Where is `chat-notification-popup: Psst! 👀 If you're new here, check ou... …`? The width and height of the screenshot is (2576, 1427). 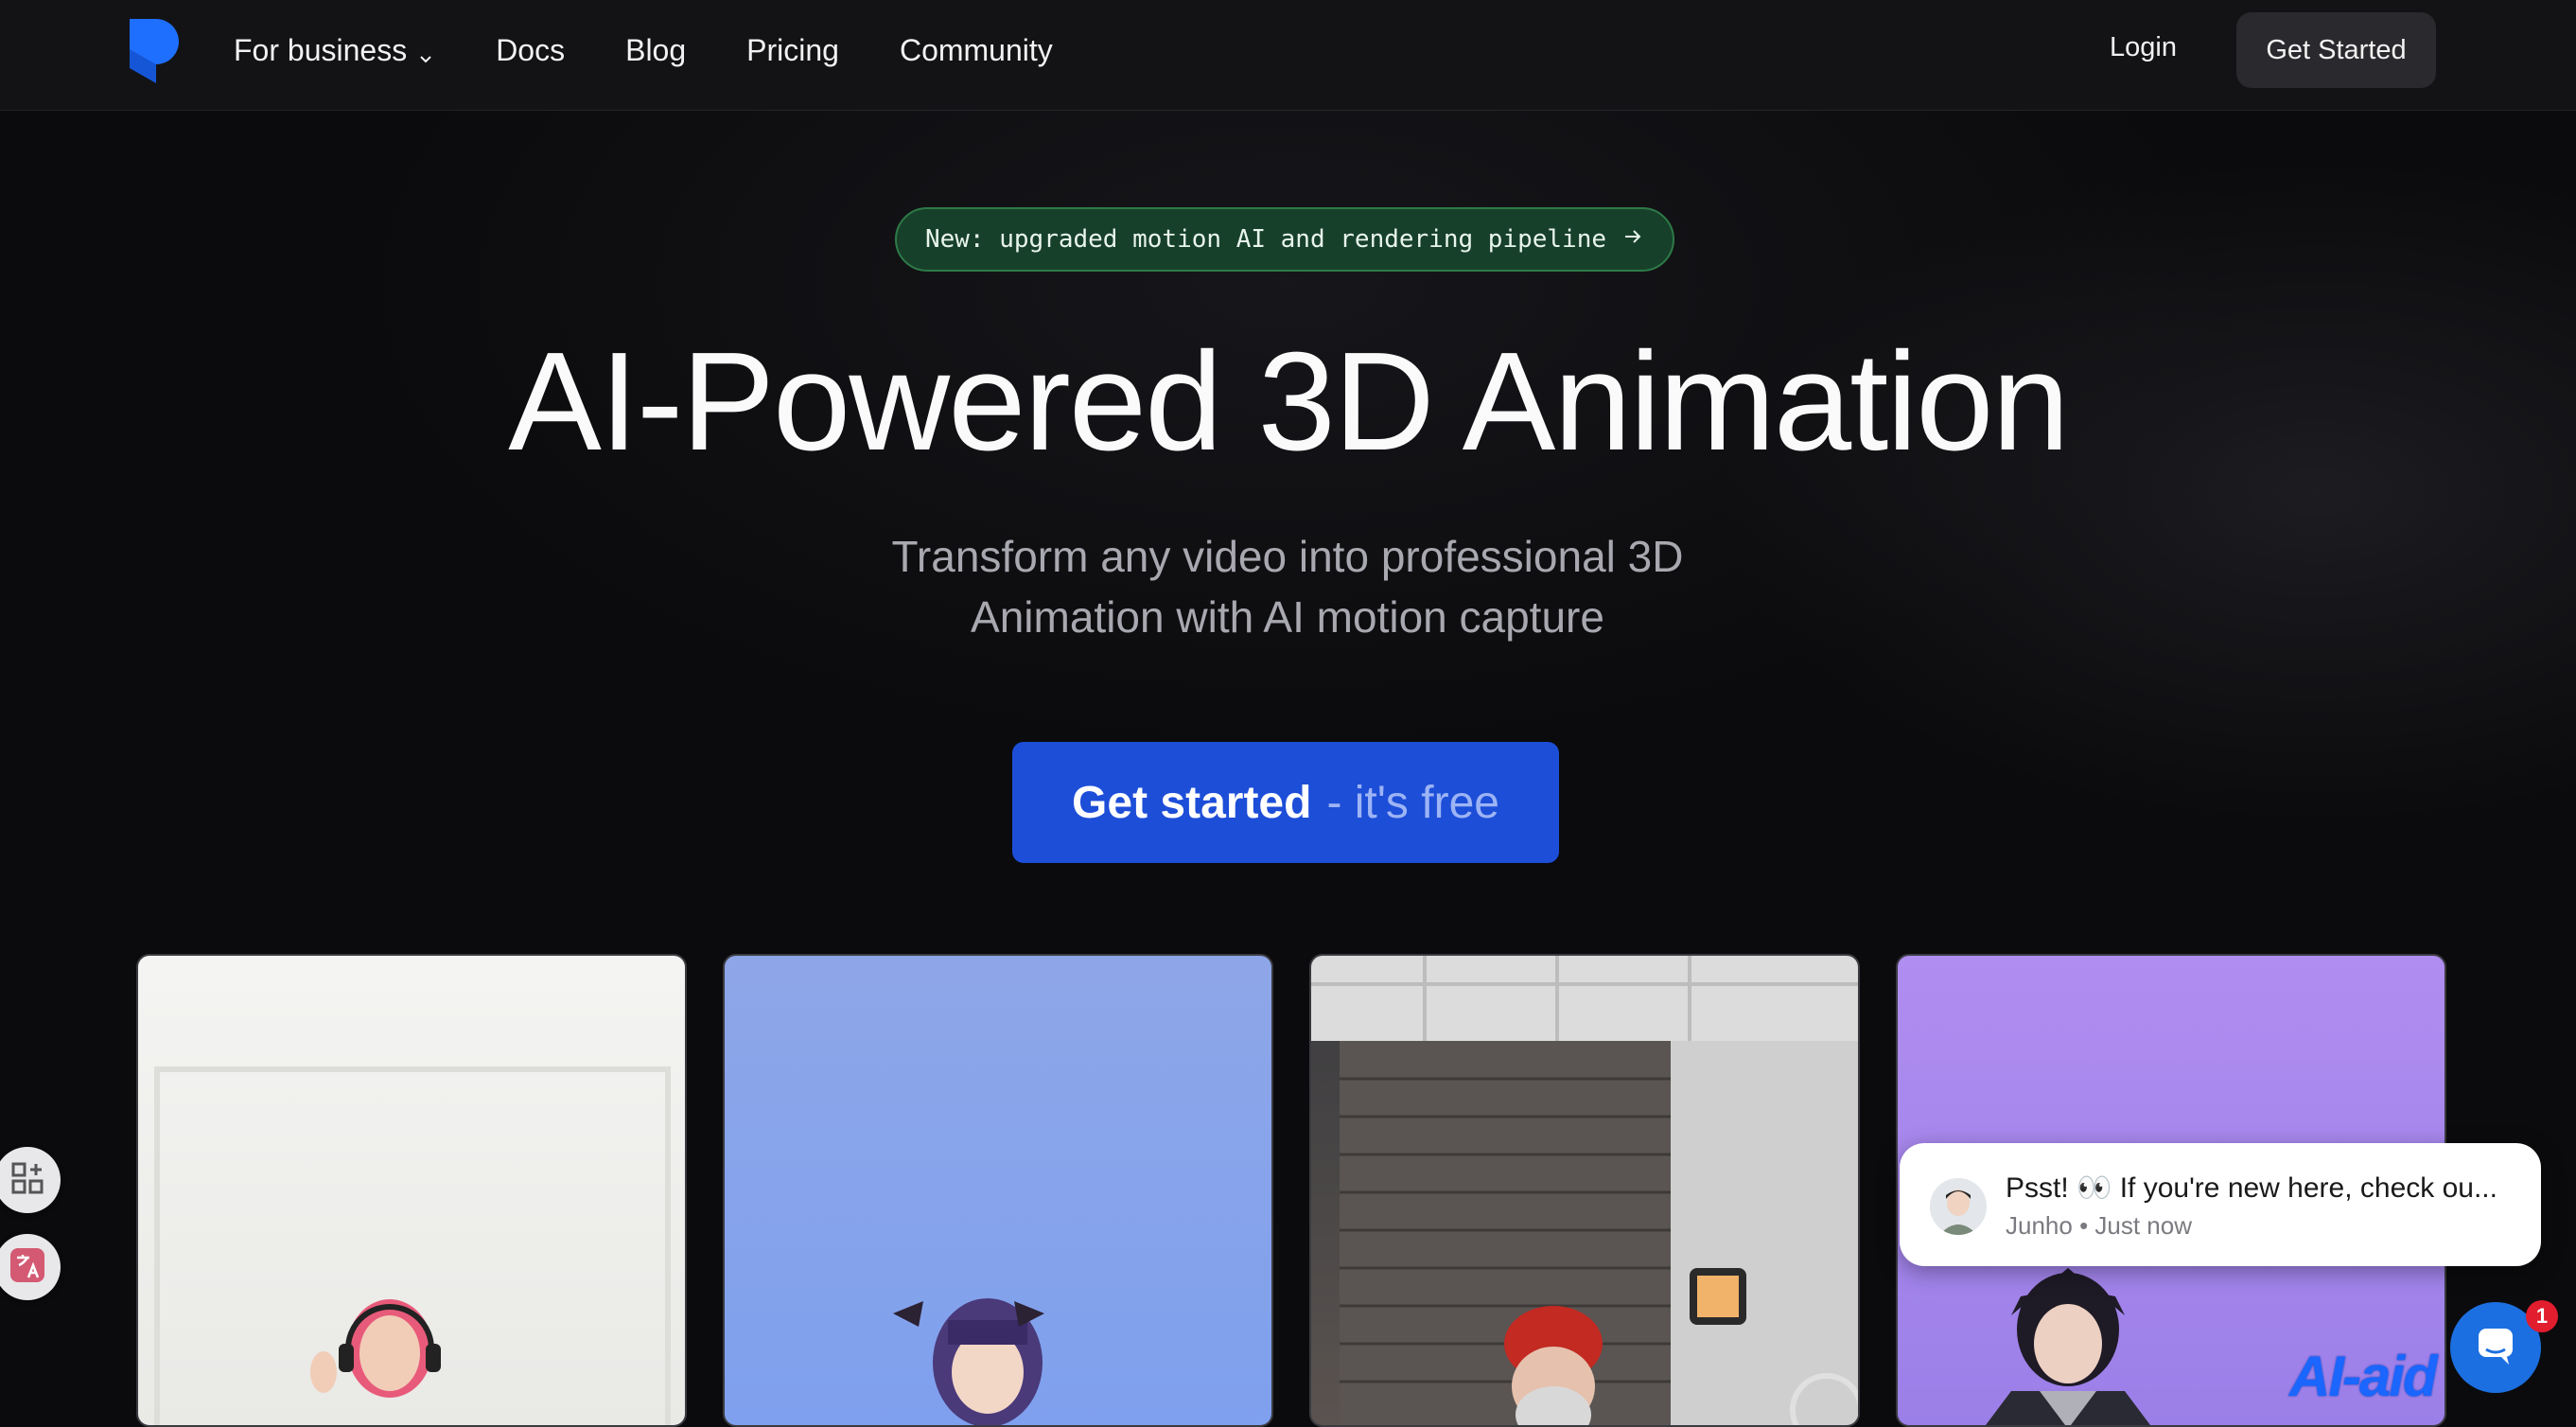
chat-notification-popup: Psst! 👀 If you're new here, check ou... … is located at coordinates (2220, 1204).